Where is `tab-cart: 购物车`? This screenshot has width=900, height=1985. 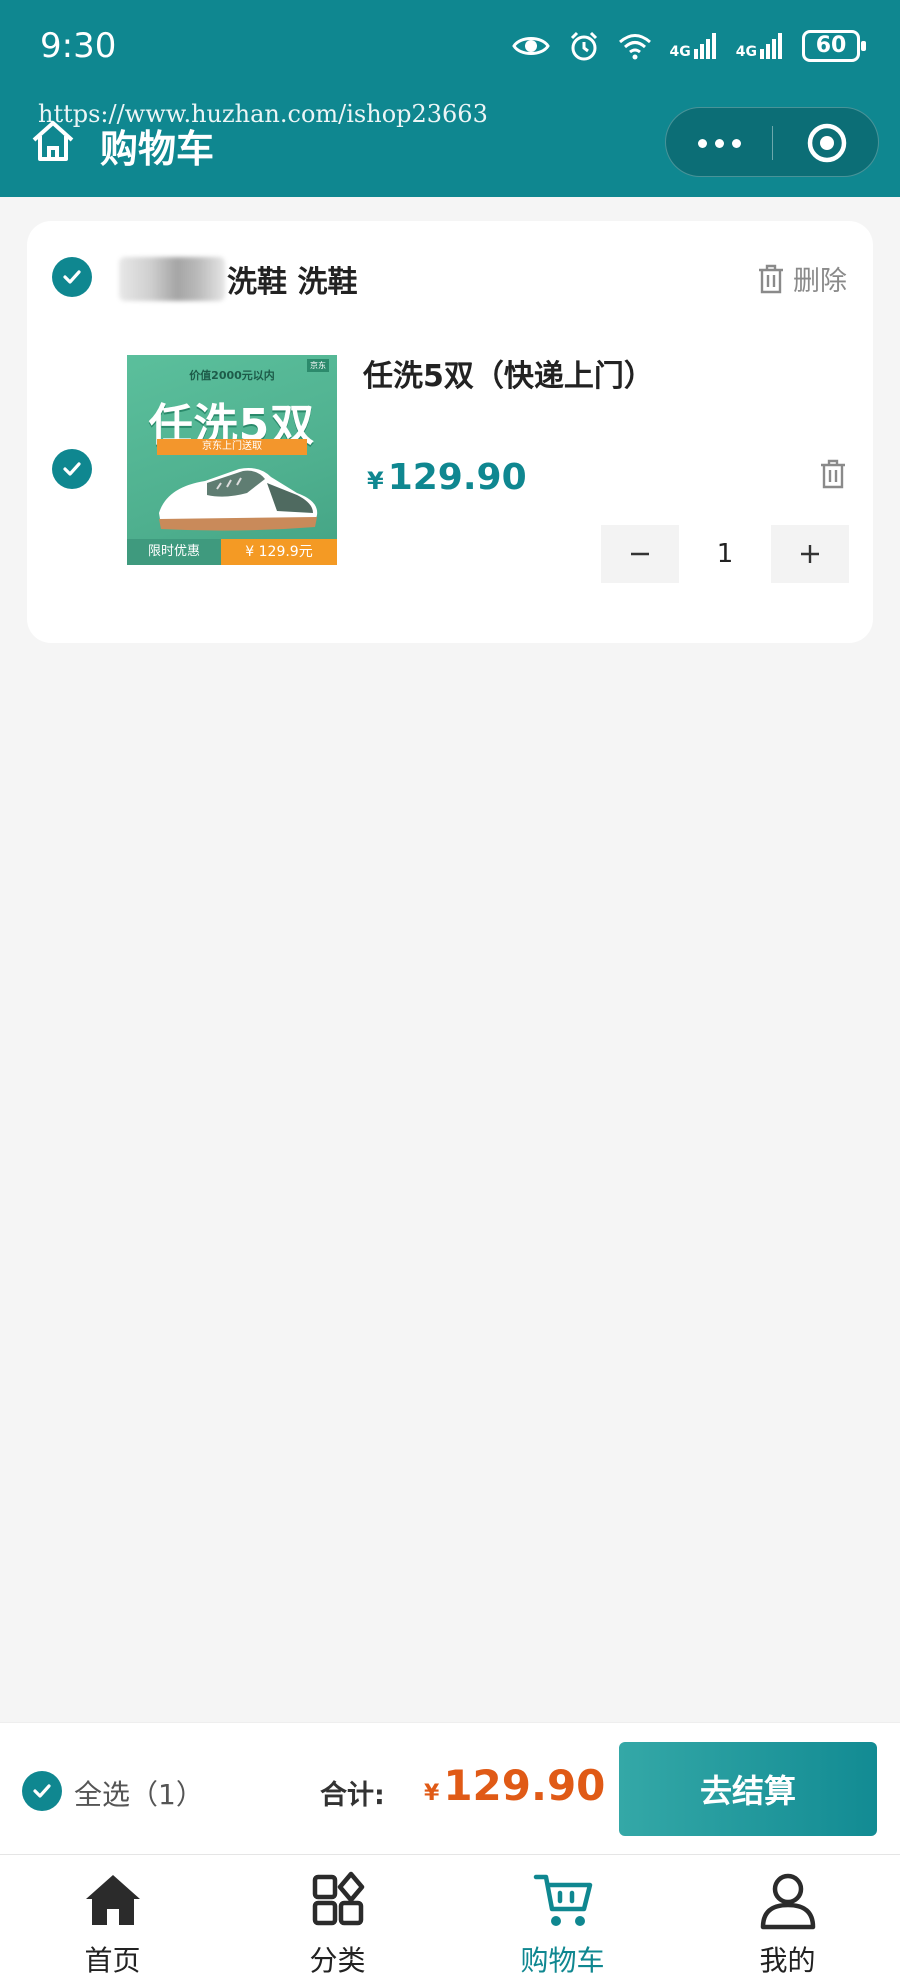 tab-cart: 购物车 is located at coordinates (562, 1920).